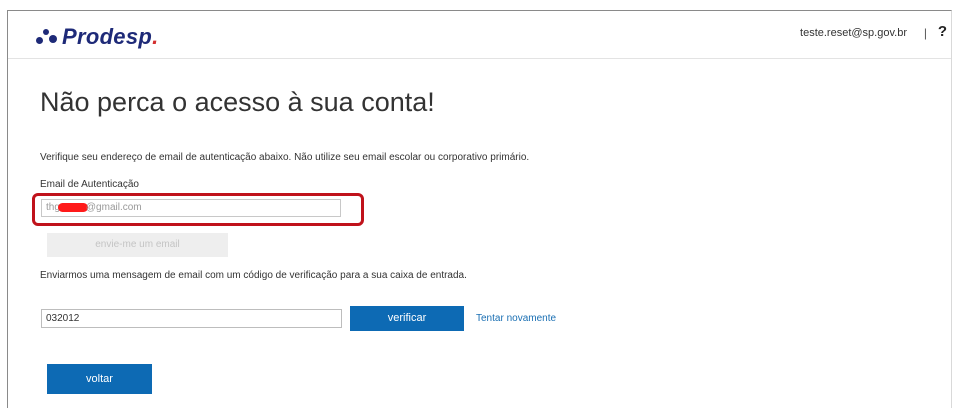  What do you see at coordinates (853, 33) in the screenshot?
I see `user-email: teste.reset@sp.gov.br` at bounding box center [853, 33].